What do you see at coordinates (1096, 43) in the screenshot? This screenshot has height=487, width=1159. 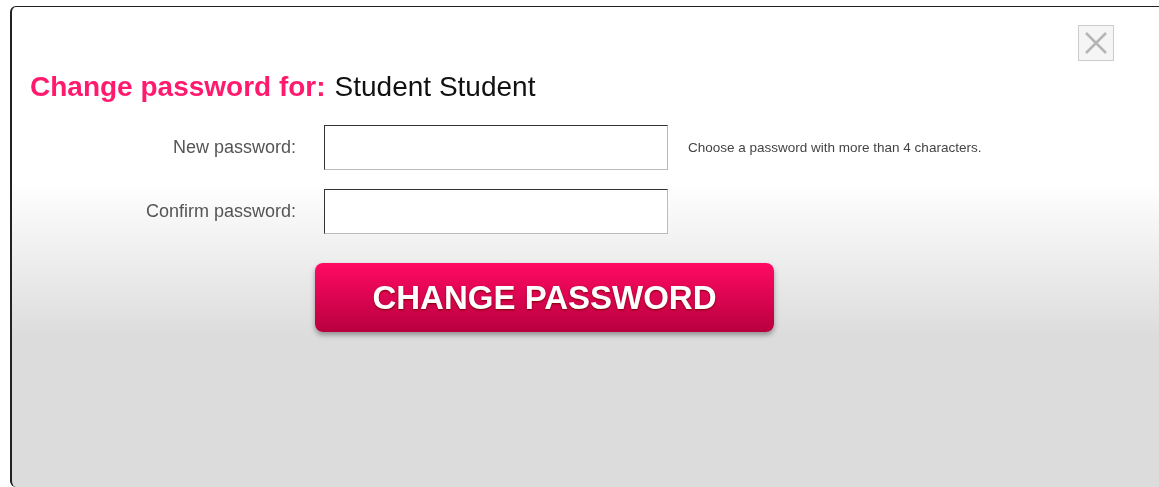 I see `close-icon` at bounding box center [1096, 43].